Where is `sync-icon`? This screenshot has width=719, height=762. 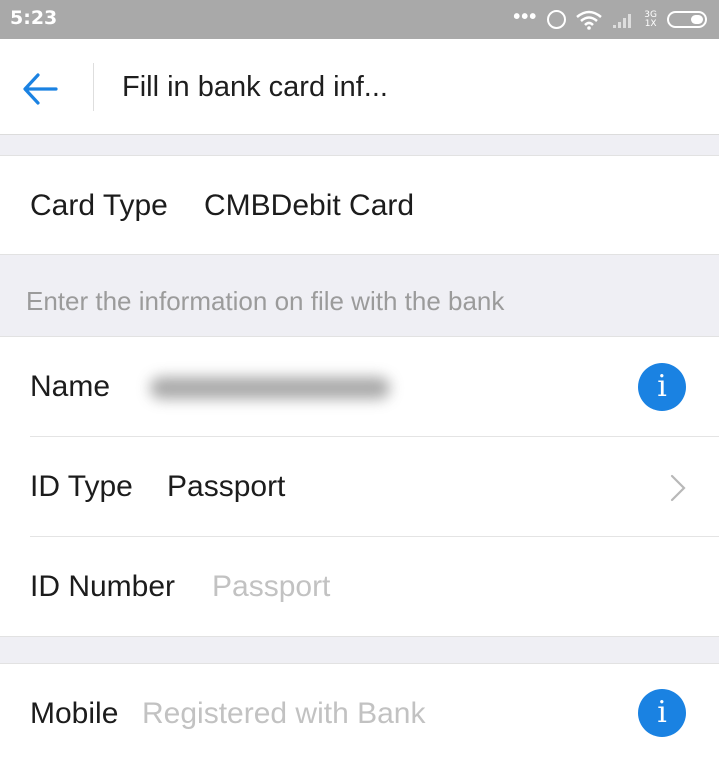 sync-icon is located at coordinates (557, 19).